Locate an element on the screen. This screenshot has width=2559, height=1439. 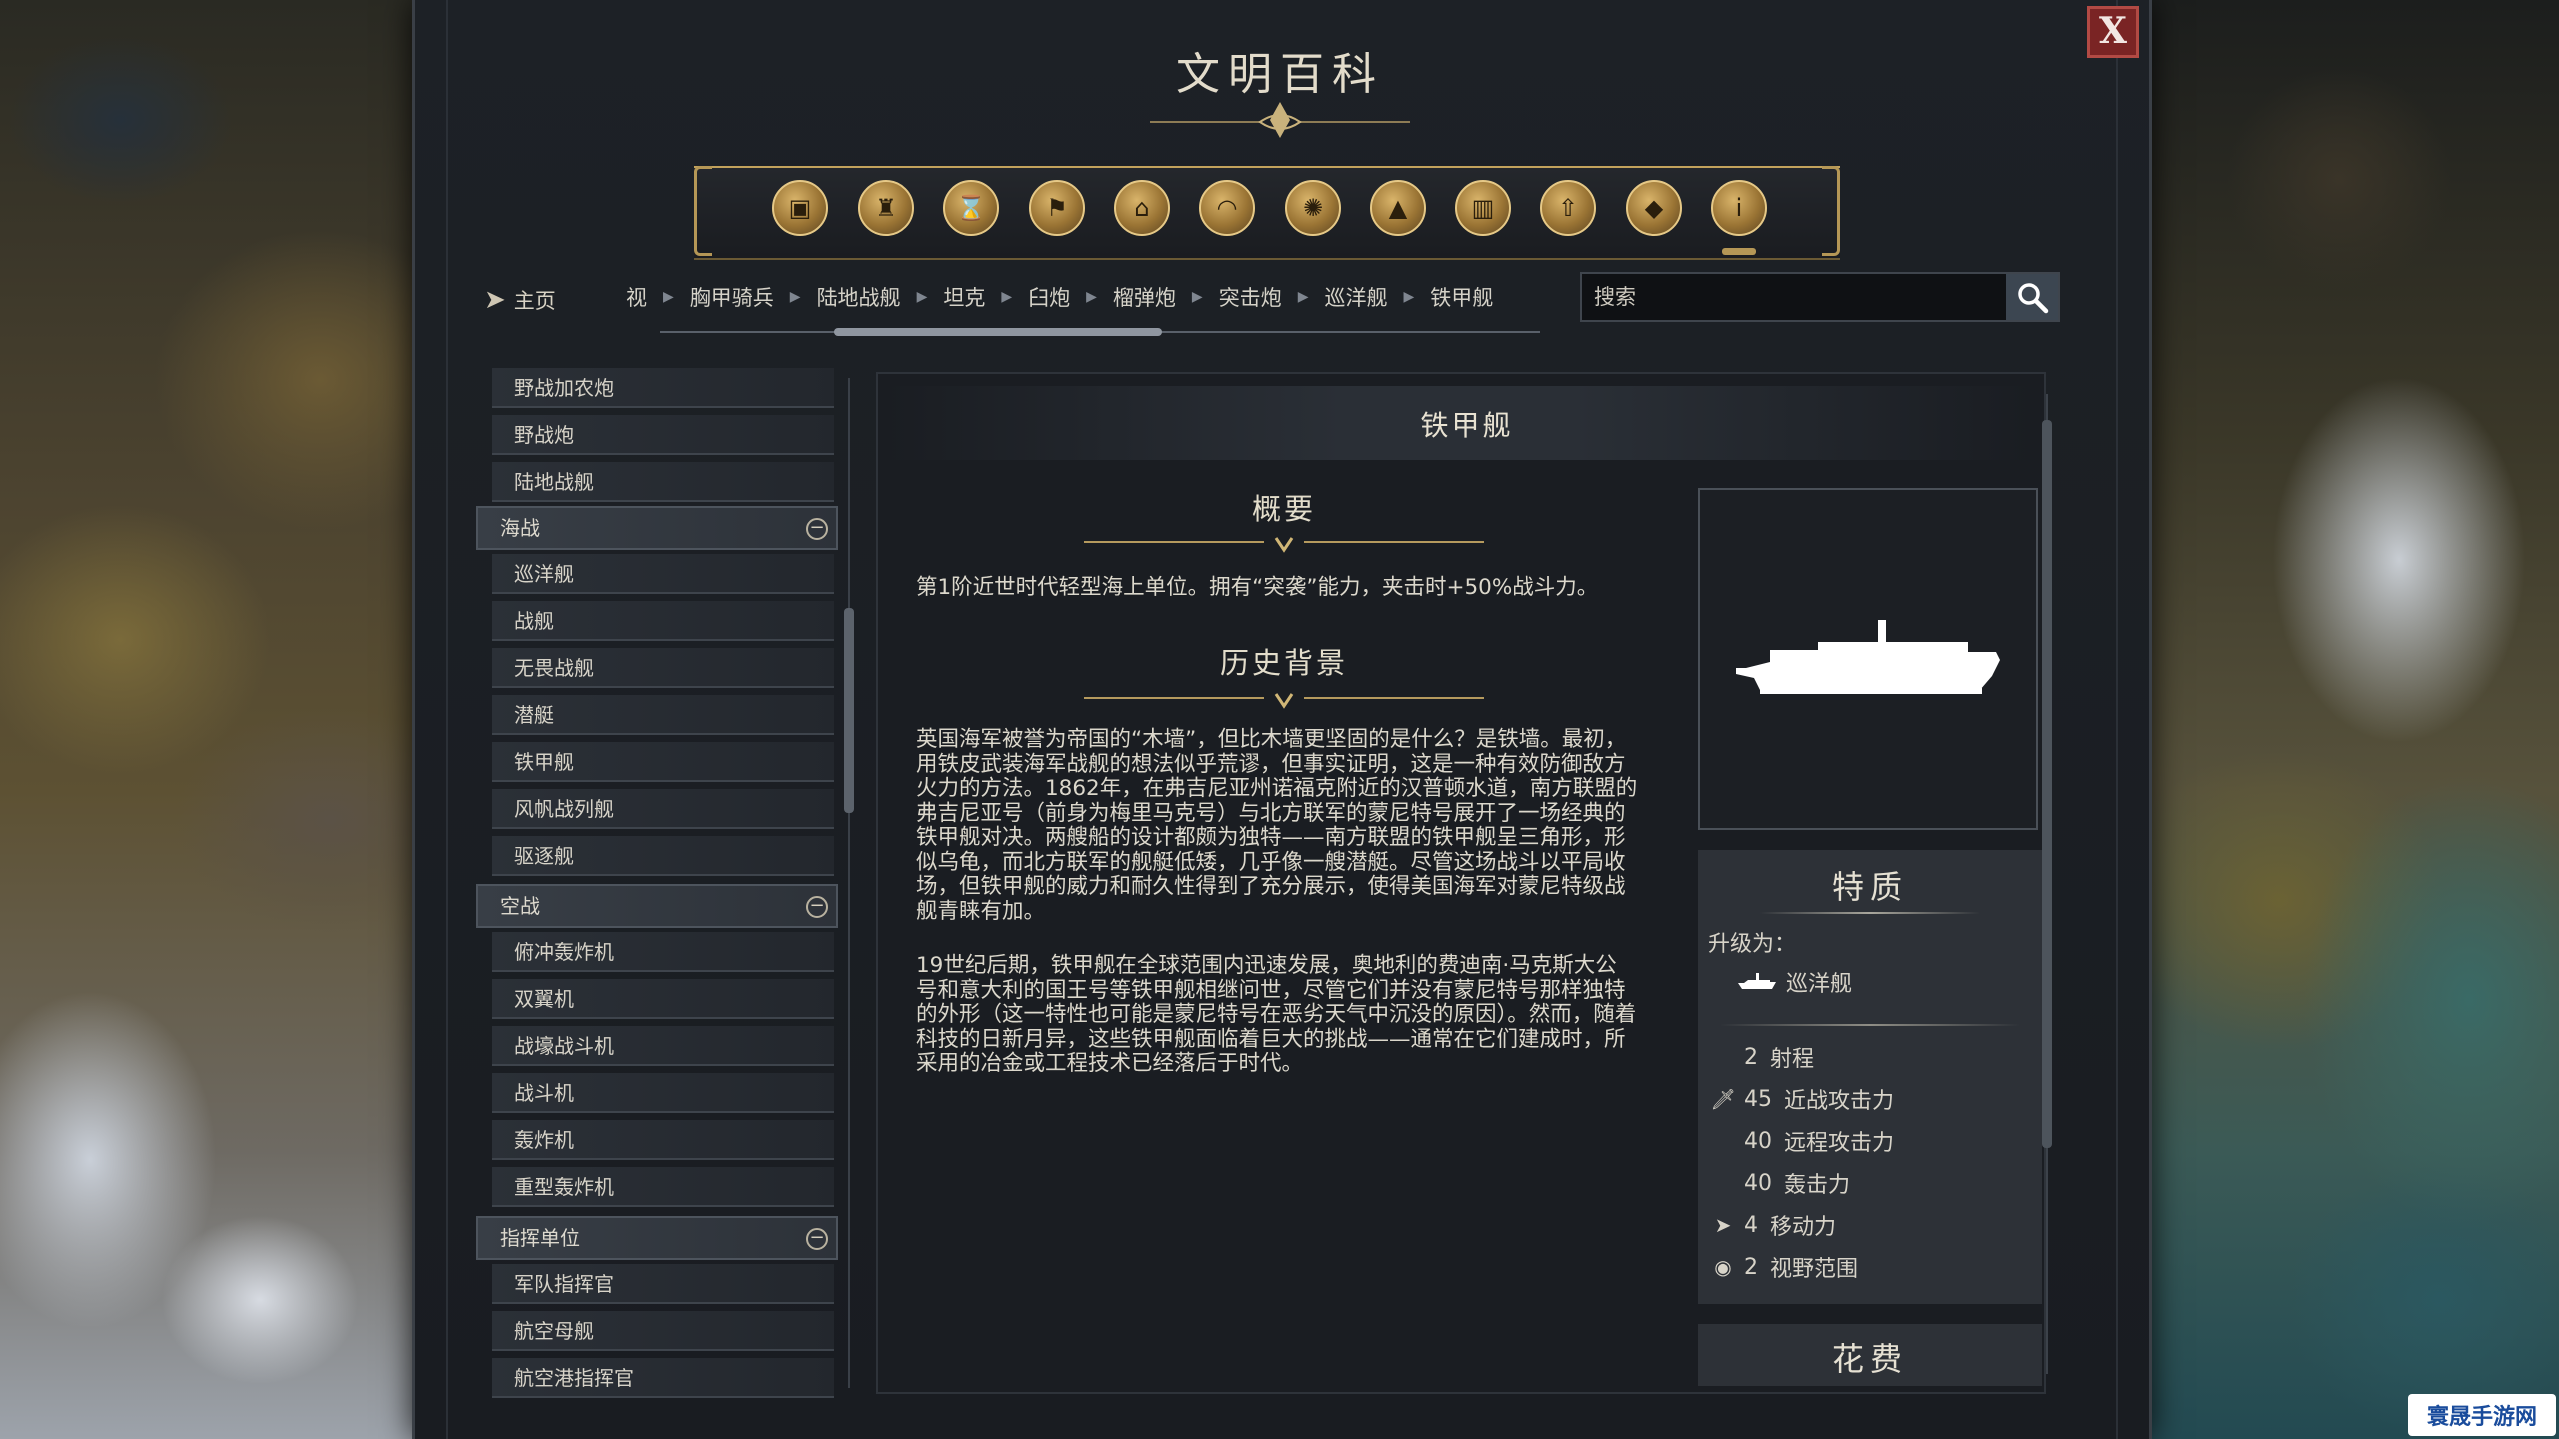
list-item: 军队指挥官 is located at coordinates (663, 1284).